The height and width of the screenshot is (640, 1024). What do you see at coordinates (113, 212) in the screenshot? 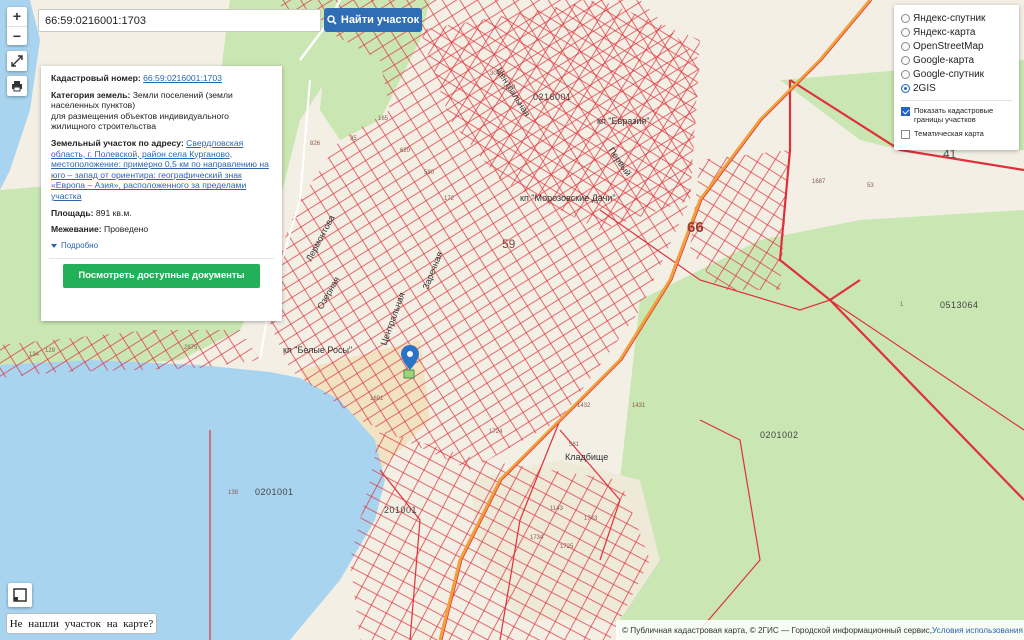
I see `area-value: 891 кв.м.` at bounding box center [113, 212].